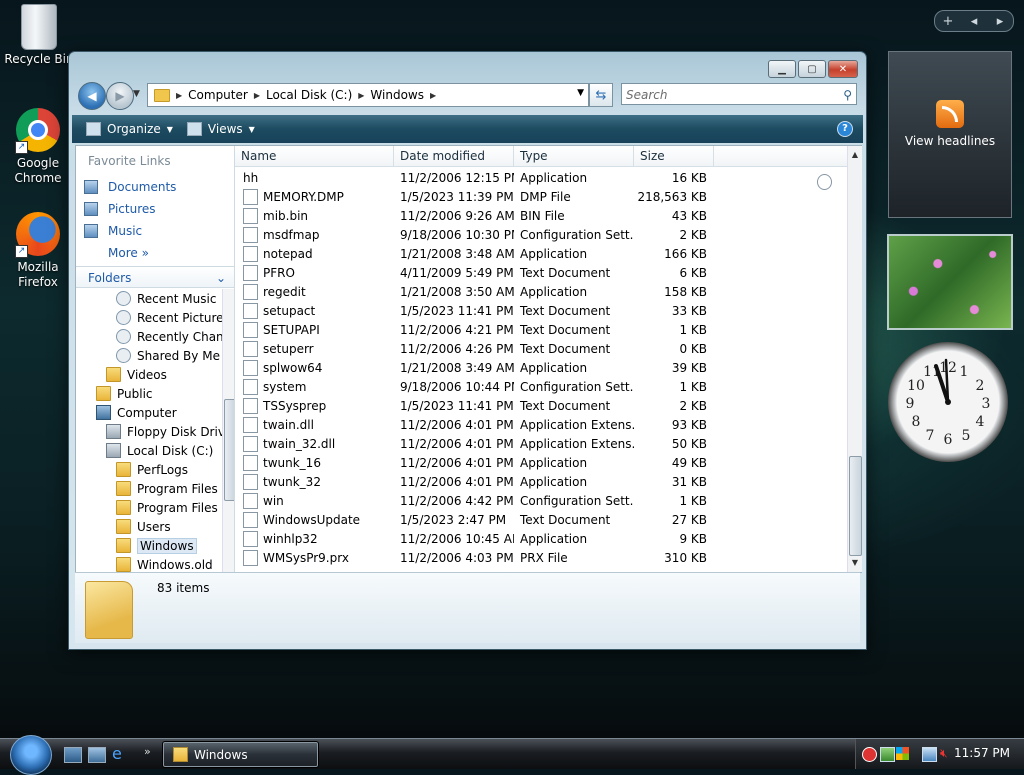  Describe the element at coordinates (541, 272) in the screenshot. I see `file-row: PFRO 4/11/2009 5:49 PM Text Document 6 KB` at that location.